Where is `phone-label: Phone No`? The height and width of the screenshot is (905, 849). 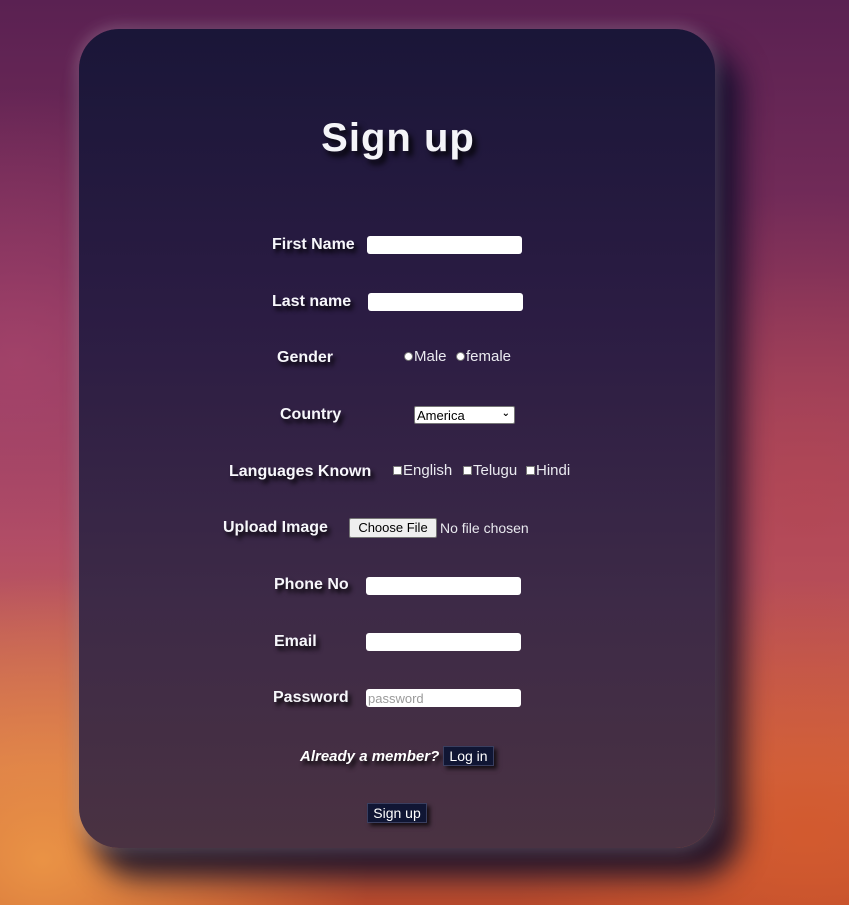 phone-label: Phone No is located at coordinates (311, 584).